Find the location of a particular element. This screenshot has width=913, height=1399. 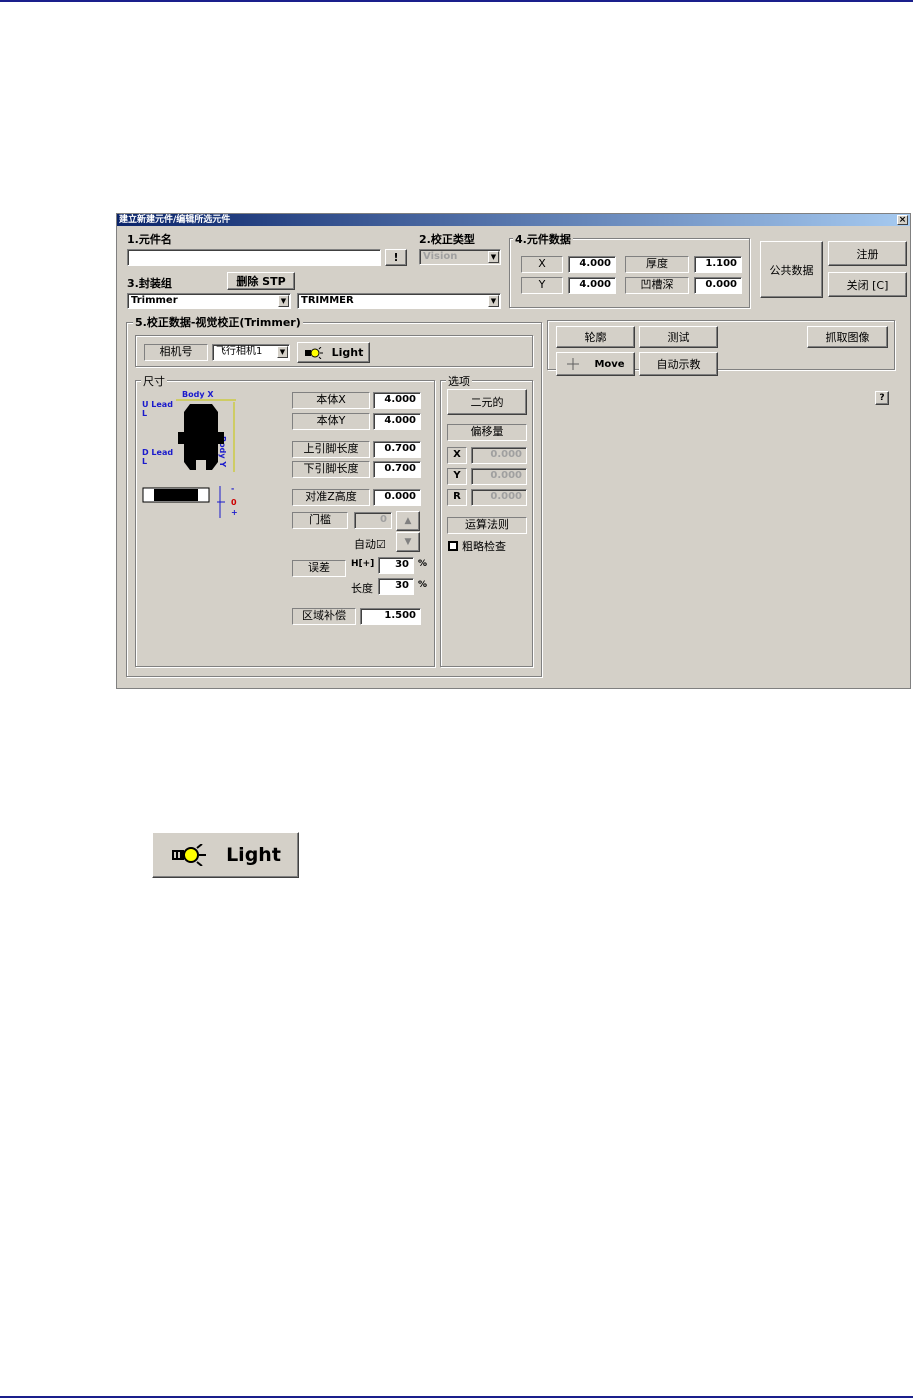

rough-check-label: 粗略检查 is located at coordinates (484, 546).